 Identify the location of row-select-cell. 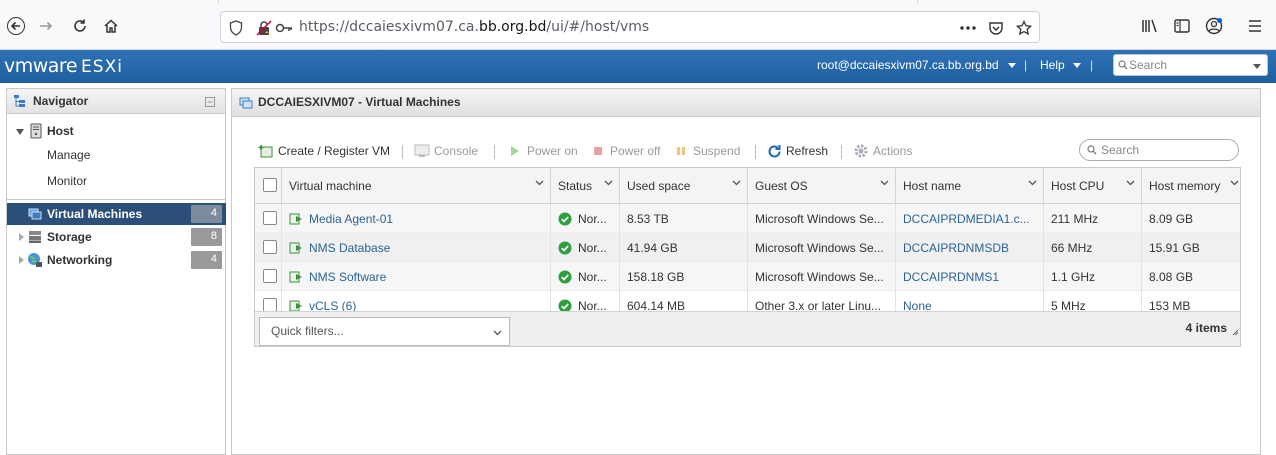
(268, 276).